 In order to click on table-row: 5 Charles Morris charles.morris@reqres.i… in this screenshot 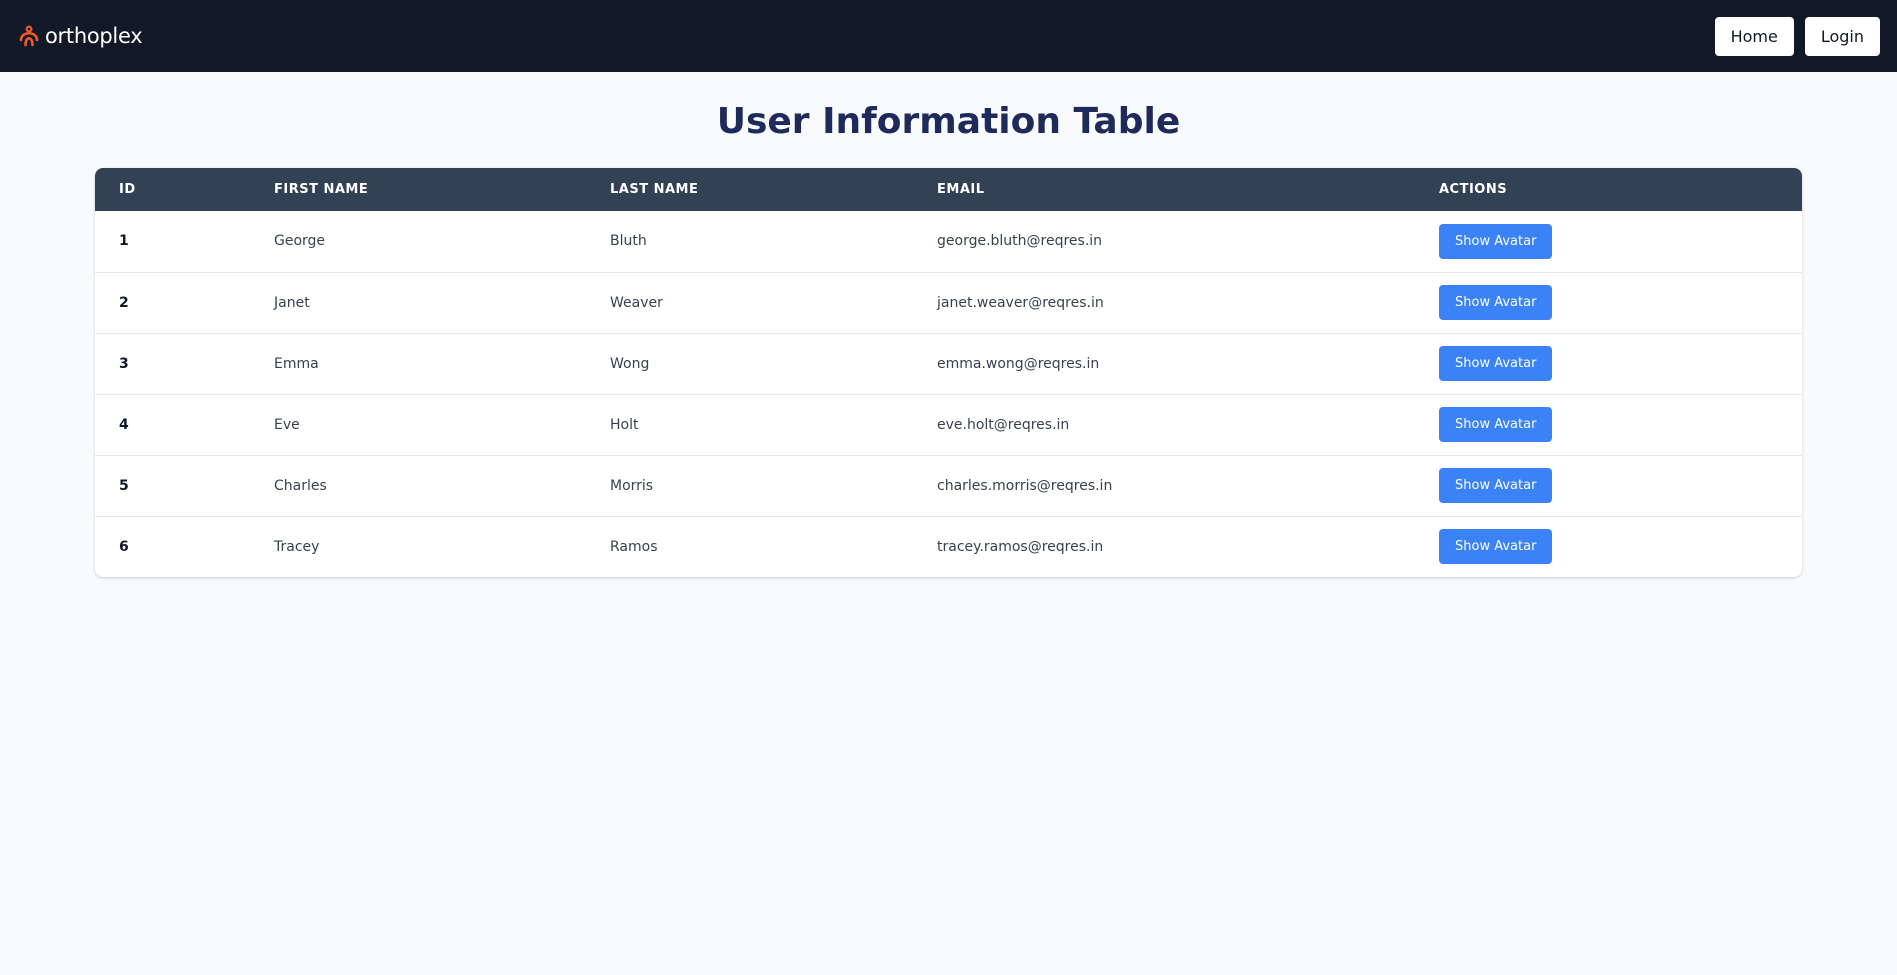, I will do `click(948, 485)`.